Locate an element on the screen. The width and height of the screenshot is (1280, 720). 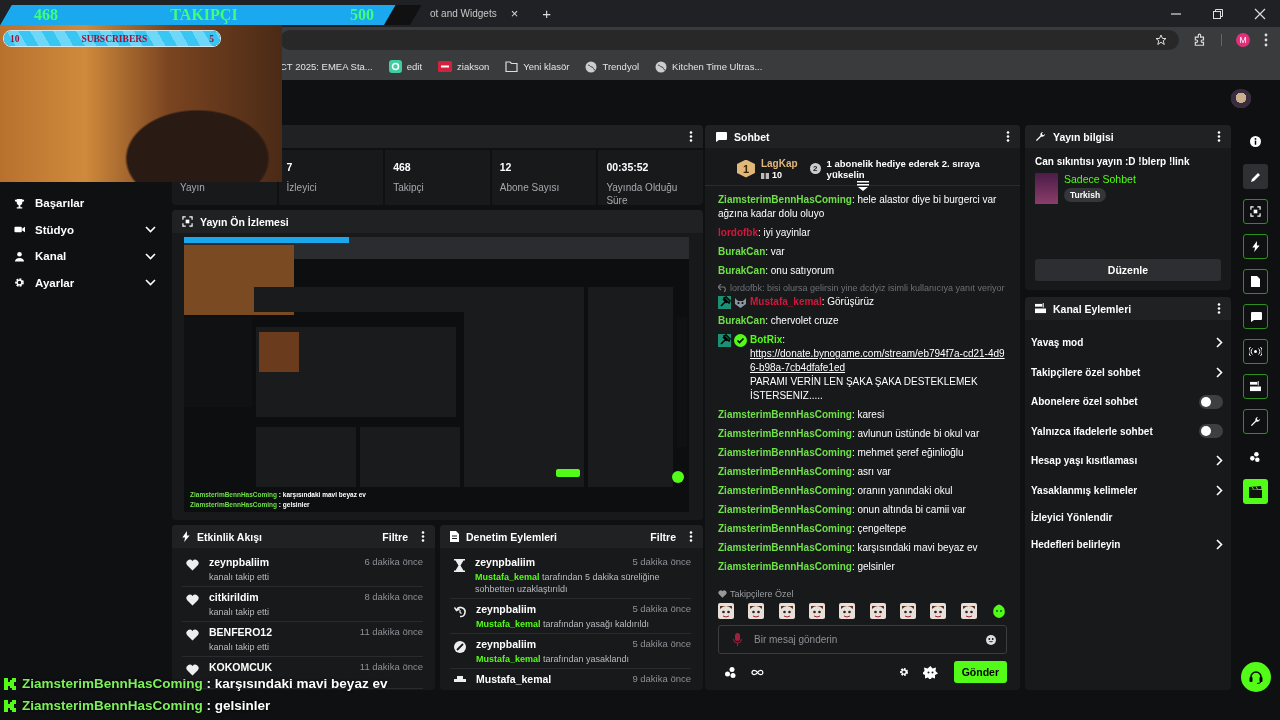
close-icon is located at coordinates (1260, 13).